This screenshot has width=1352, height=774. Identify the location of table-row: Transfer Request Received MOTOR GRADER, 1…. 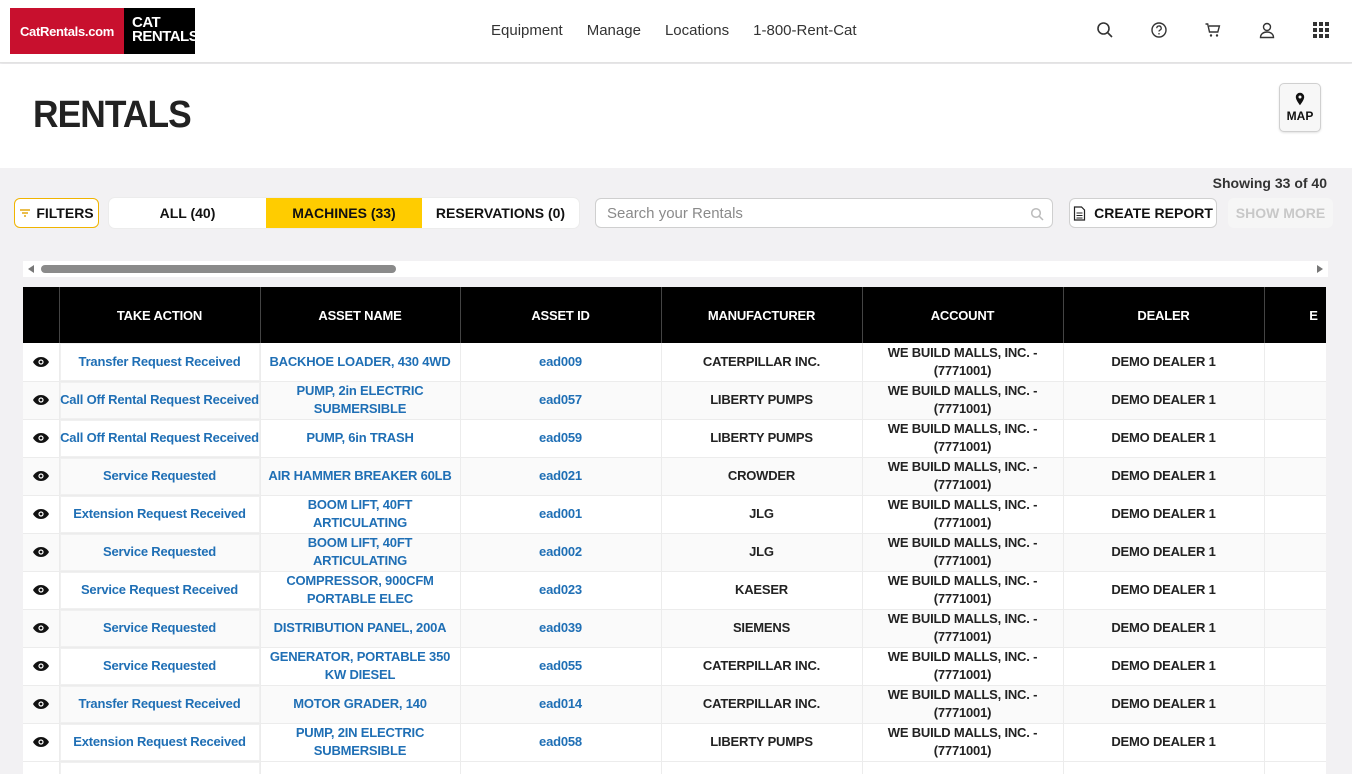
(674, 704).